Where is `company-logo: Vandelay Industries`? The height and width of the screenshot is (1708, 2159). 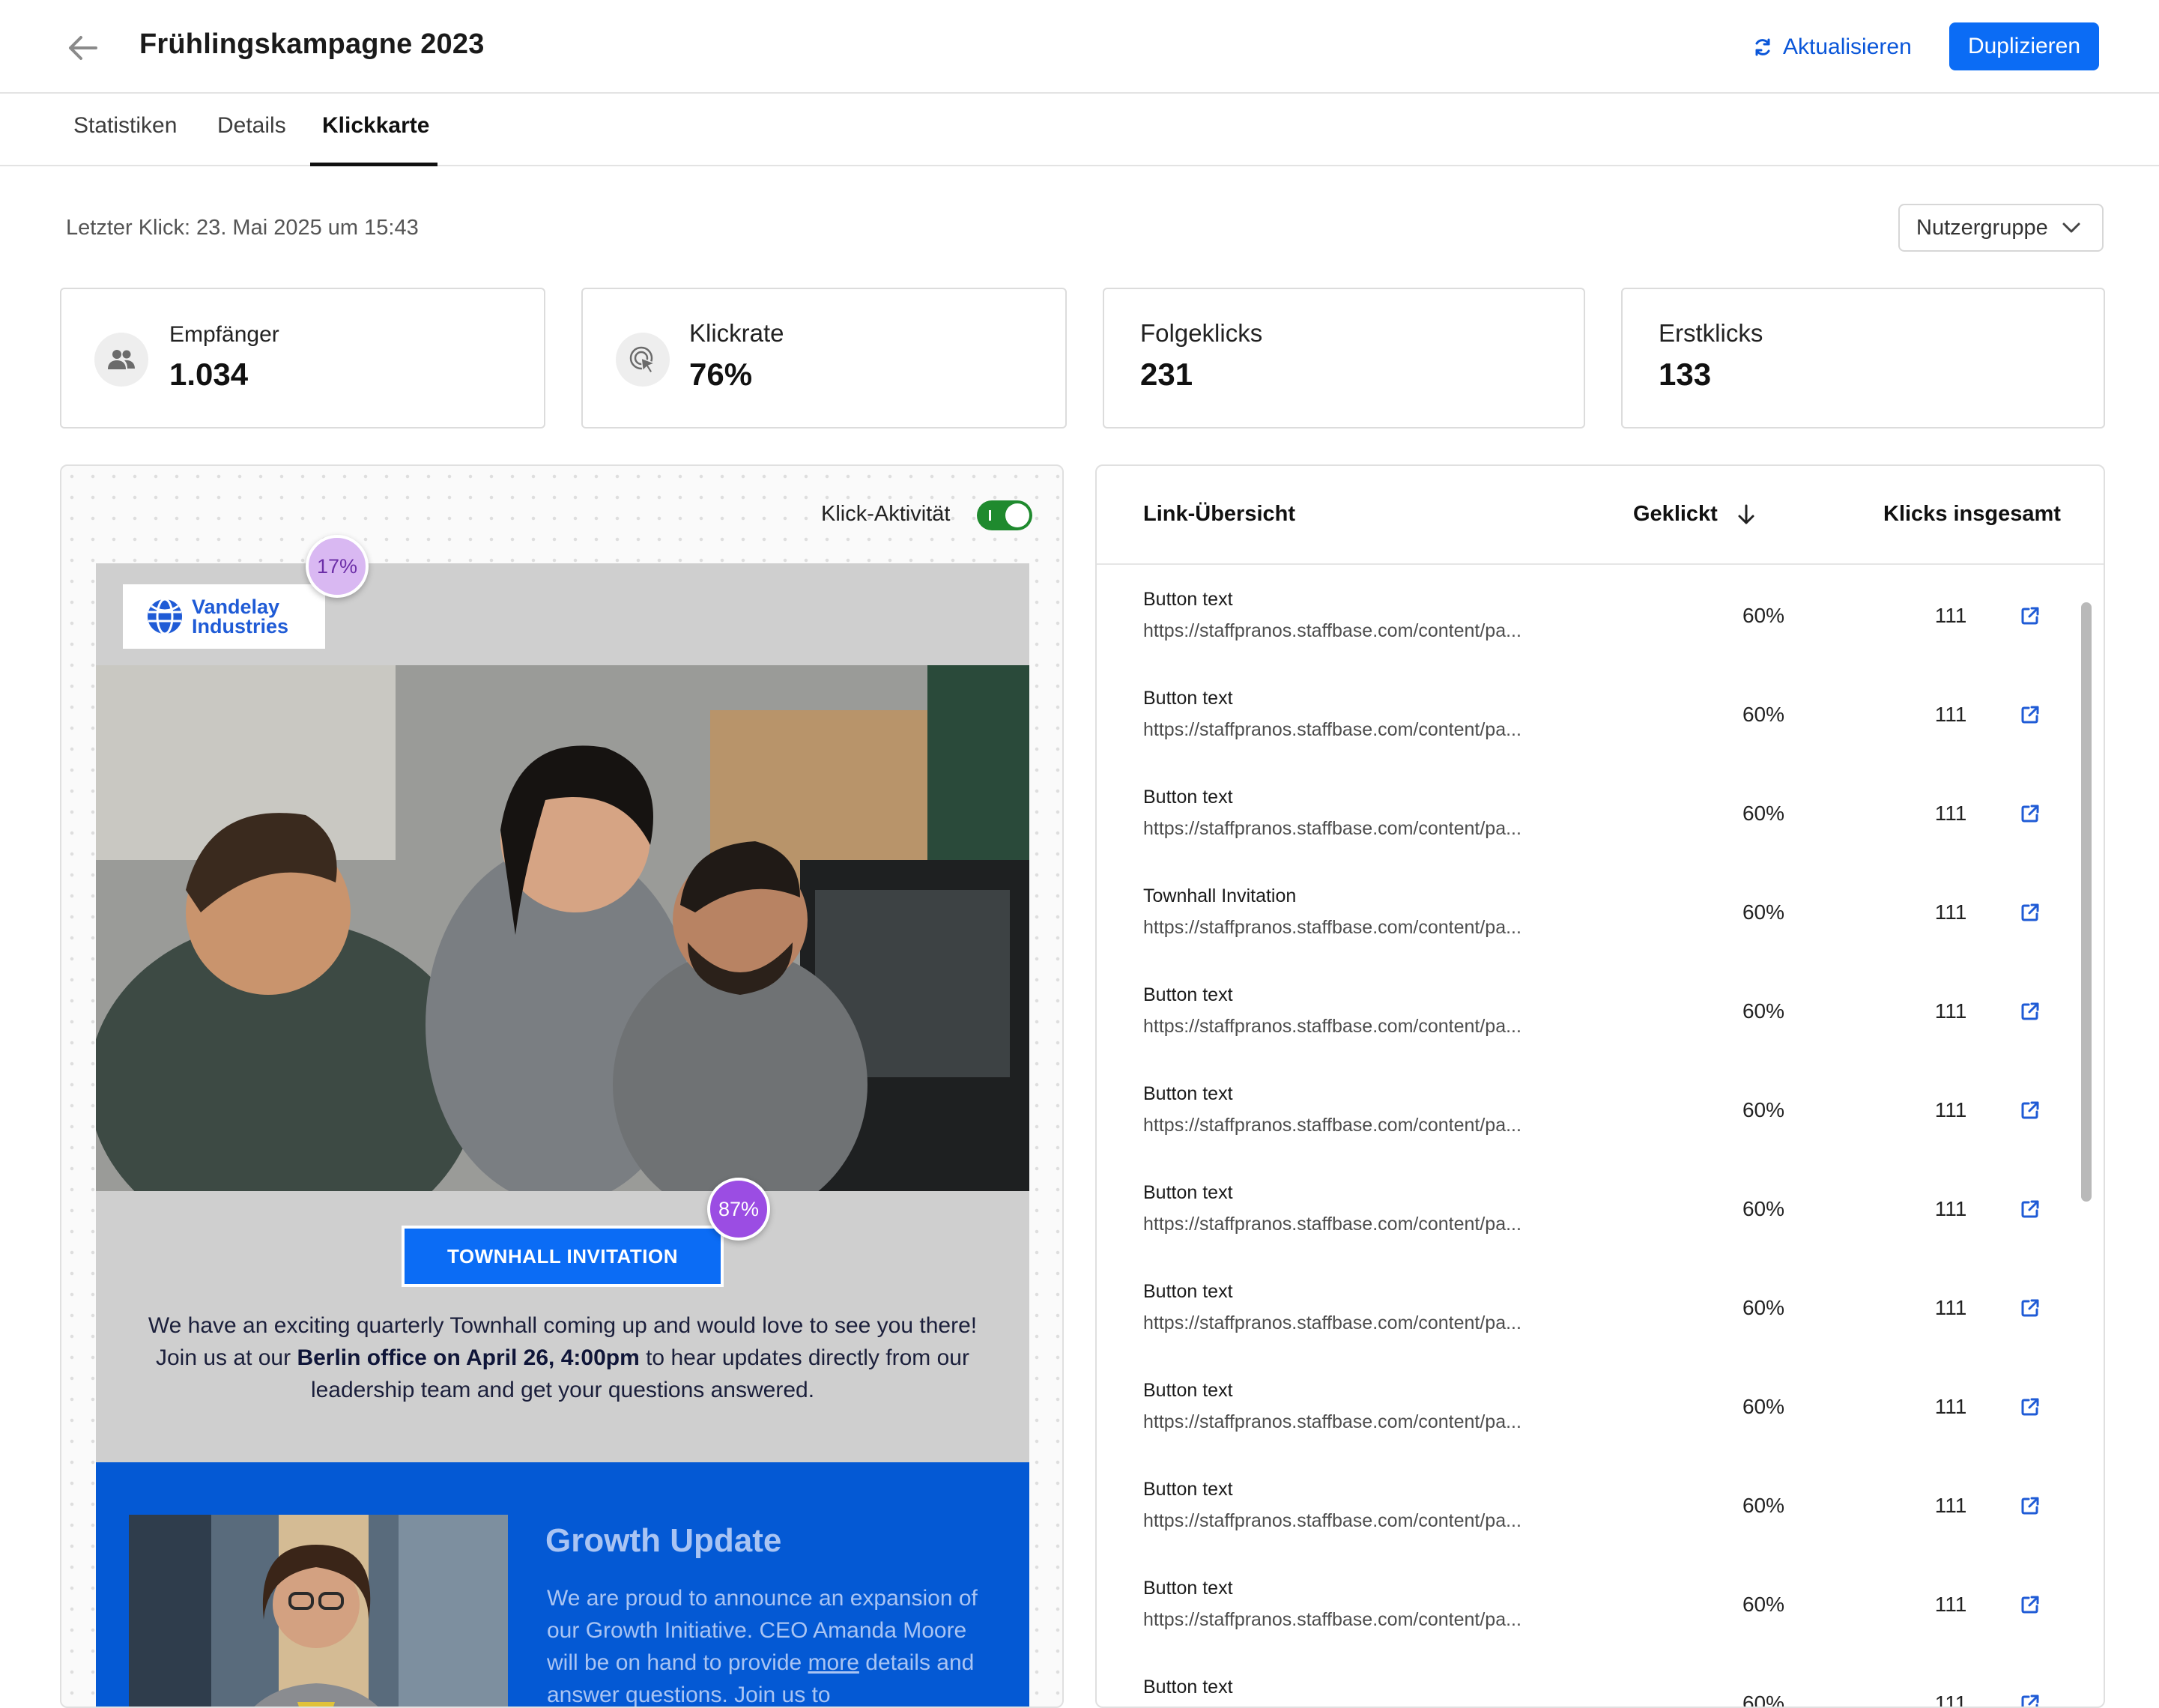 company-logo: Vandelay Industries is located at coordinates (224, 616).